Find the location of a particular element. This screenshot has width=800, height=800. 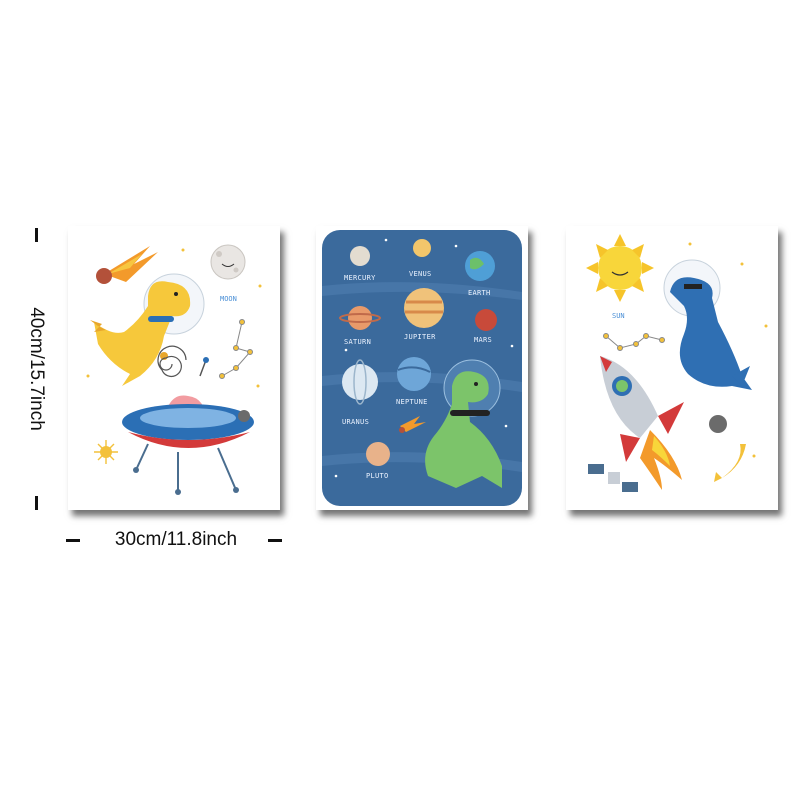

ufo-with-pink-dinosaur is located at coordinates (188, 445).